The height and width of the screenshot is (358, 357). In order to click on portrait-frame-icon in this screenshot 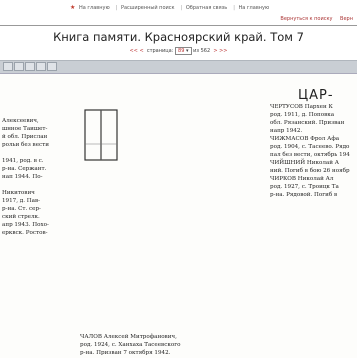, I will do `click(101, 135)`.